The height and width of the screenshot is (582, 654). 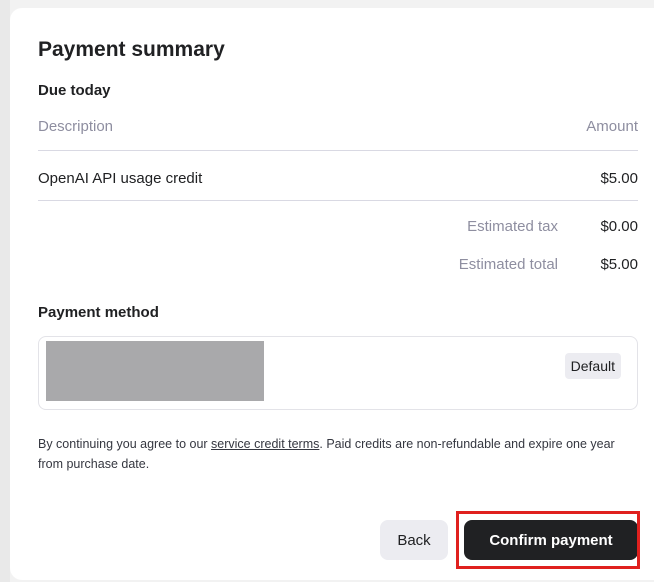 What do you see at coordinates (125, 444) in the screenshot?
I see `terms-prefix: By continuing you agree to our` at bounding box center [125, 444].